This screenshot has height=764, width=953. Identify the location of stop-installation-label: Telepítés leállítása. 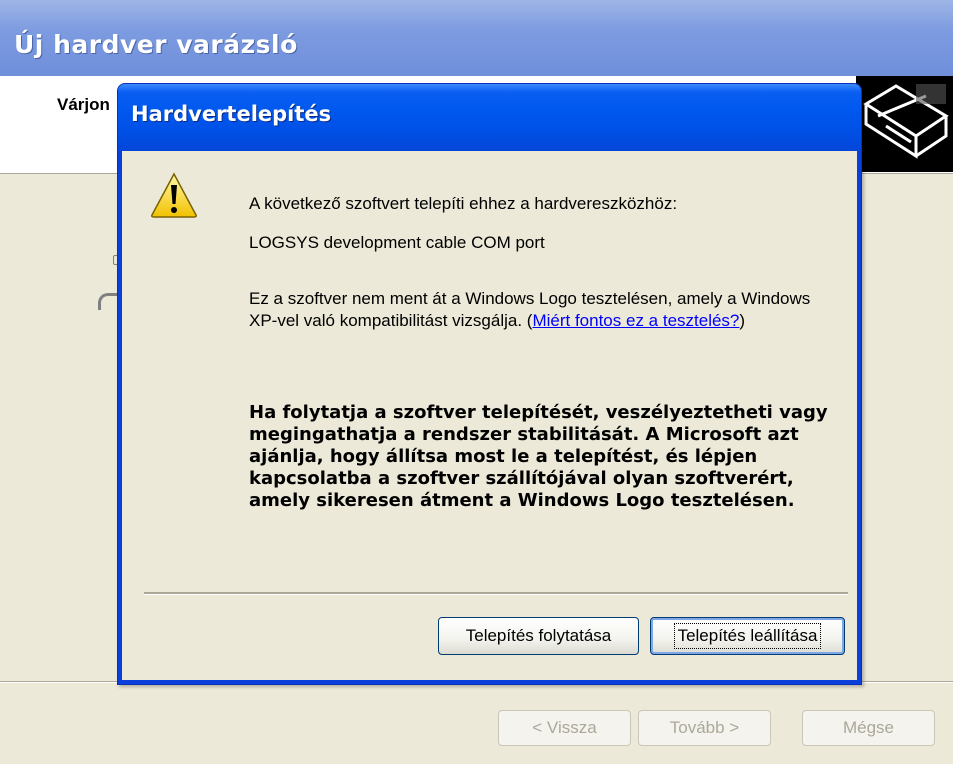
(747, 636).